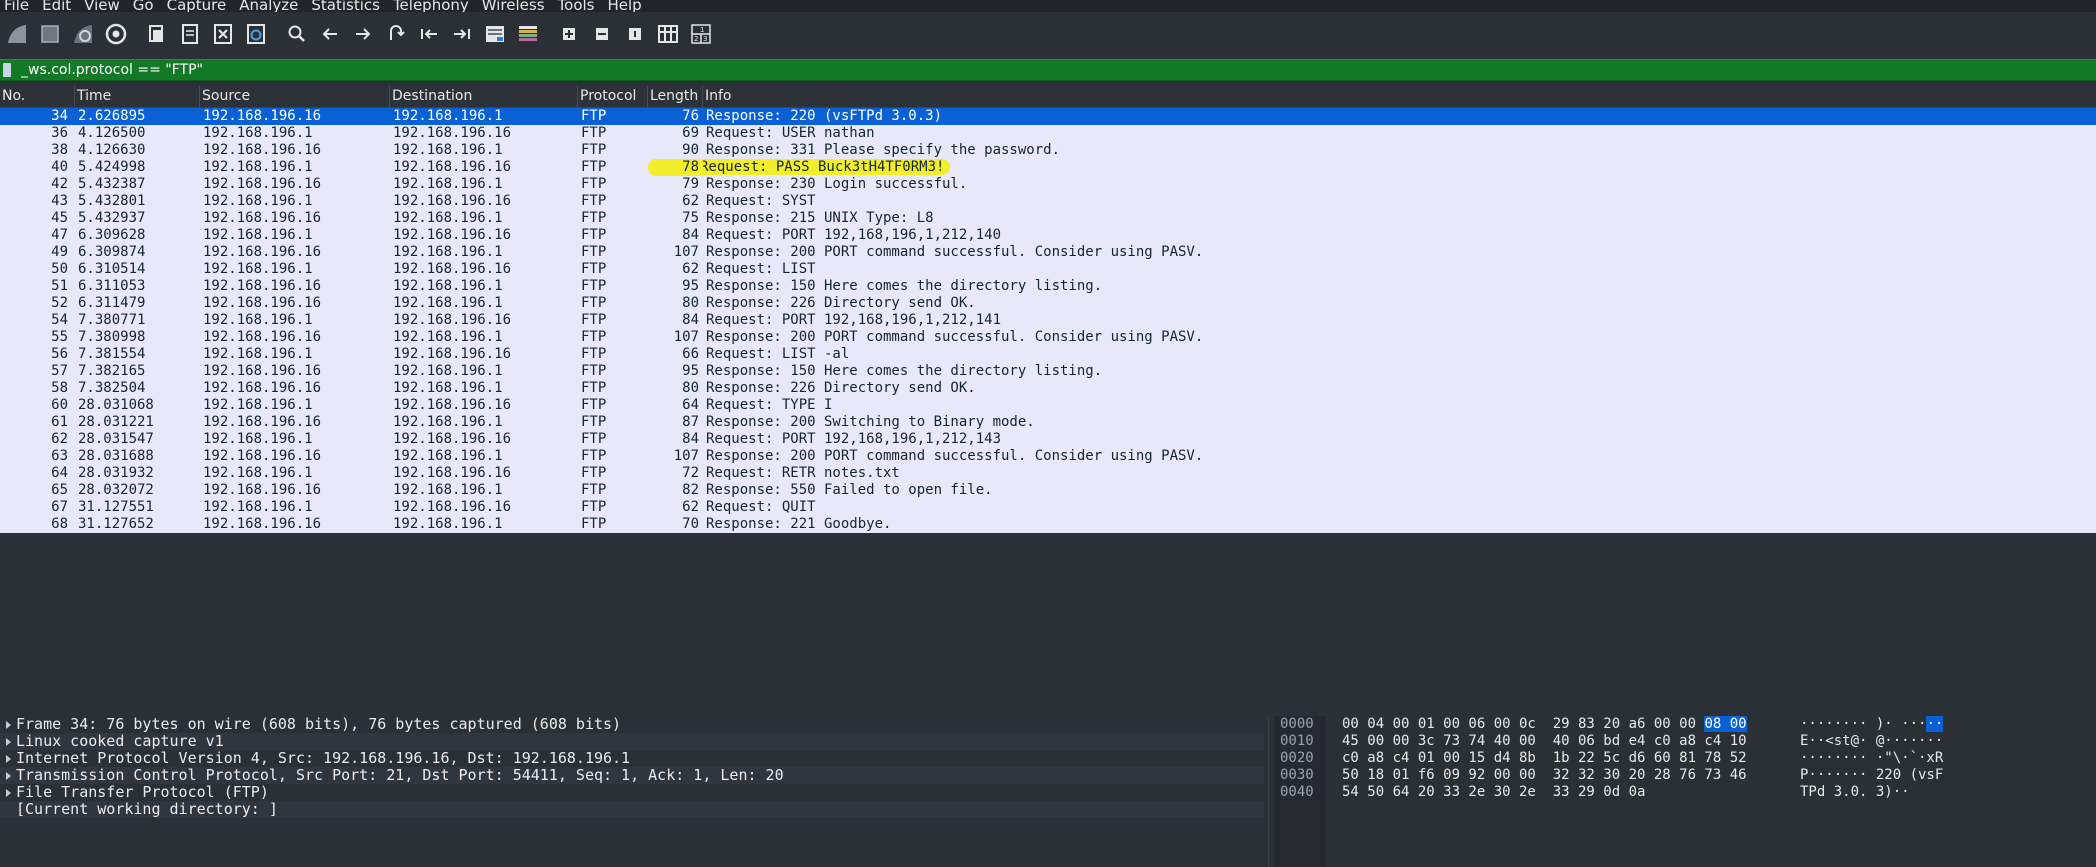 The width and height of the screenshot is (2096, 867). What do you see at coordinates (146, 6) in the screenshot?
I see `menu-go: Go` at bounding box center [146, 6].